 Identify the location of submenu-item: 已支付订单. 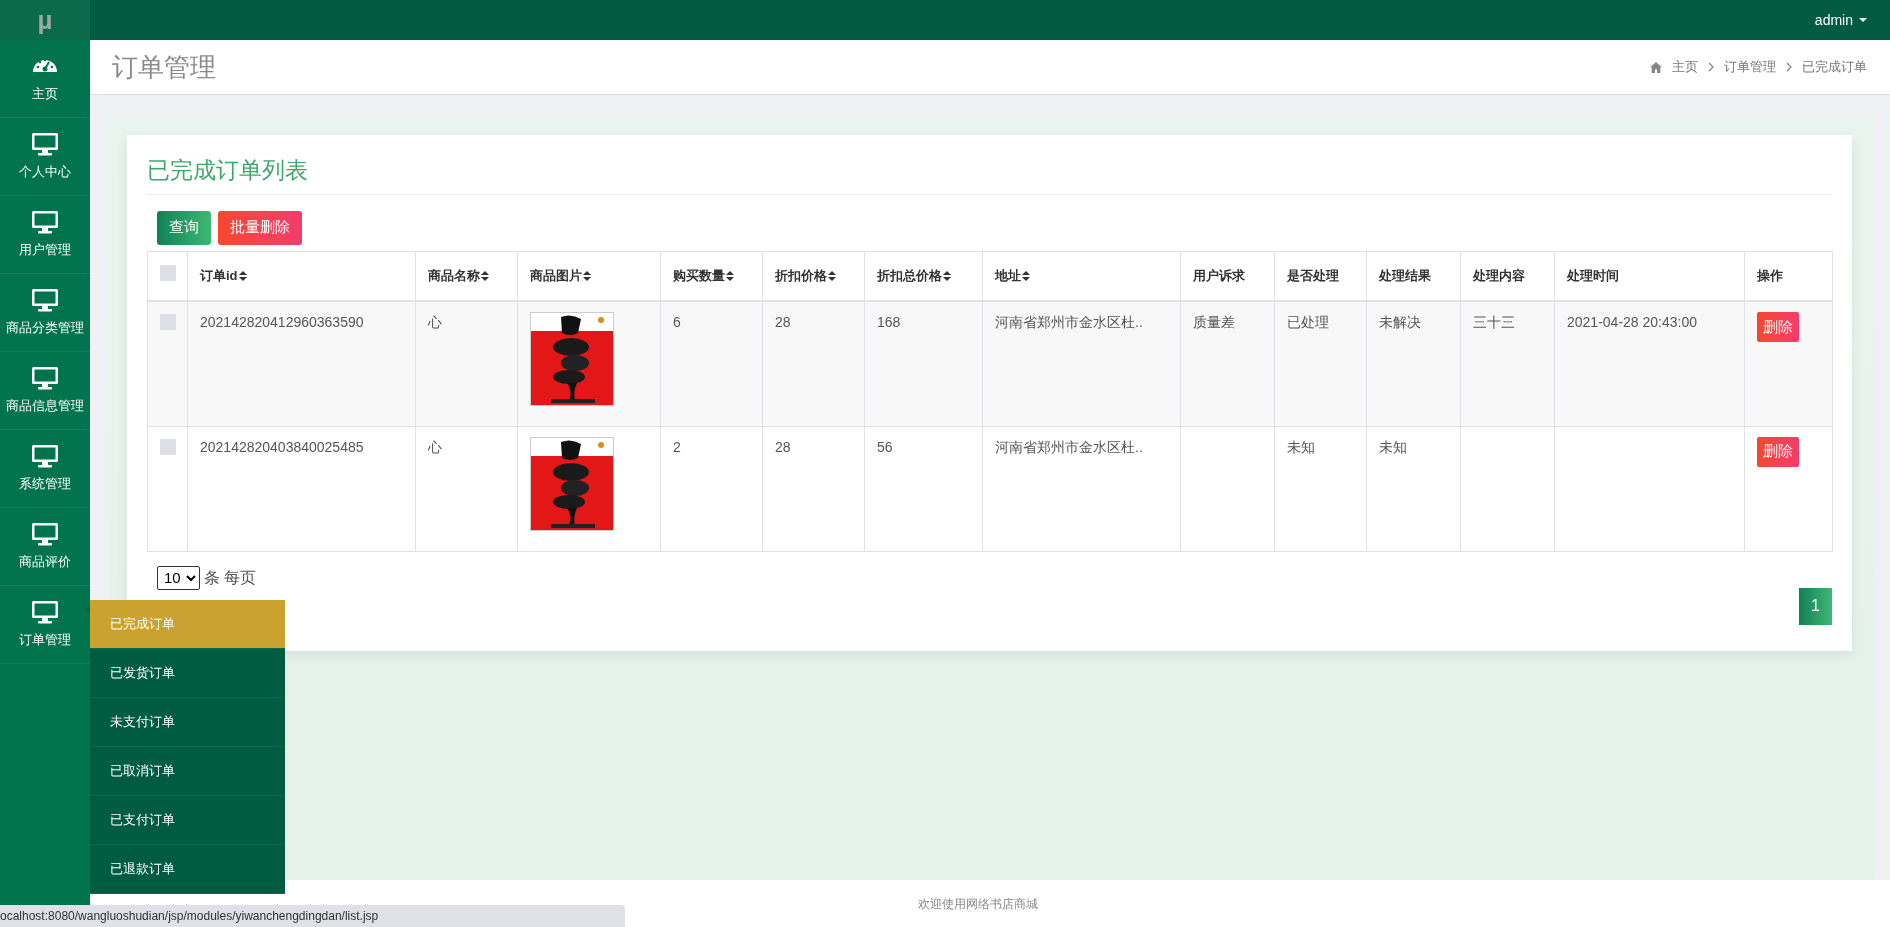
(187, 820).